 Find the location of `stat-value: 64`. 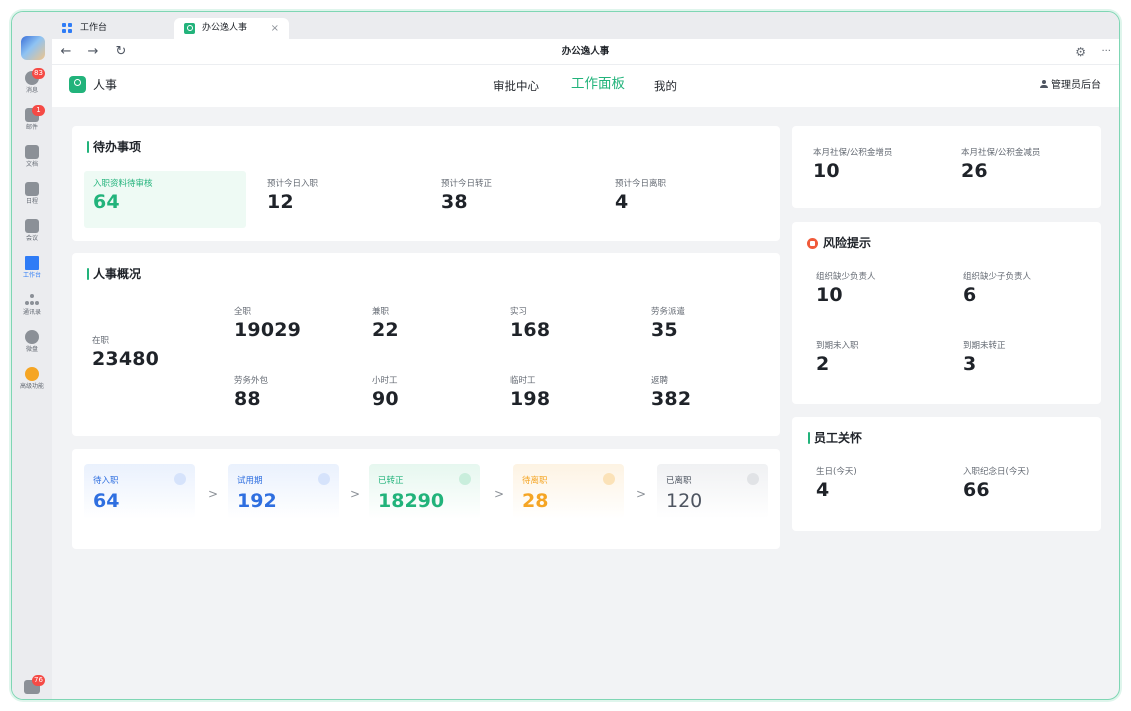

stat-value: 64 is located at coordinates (106, 202).